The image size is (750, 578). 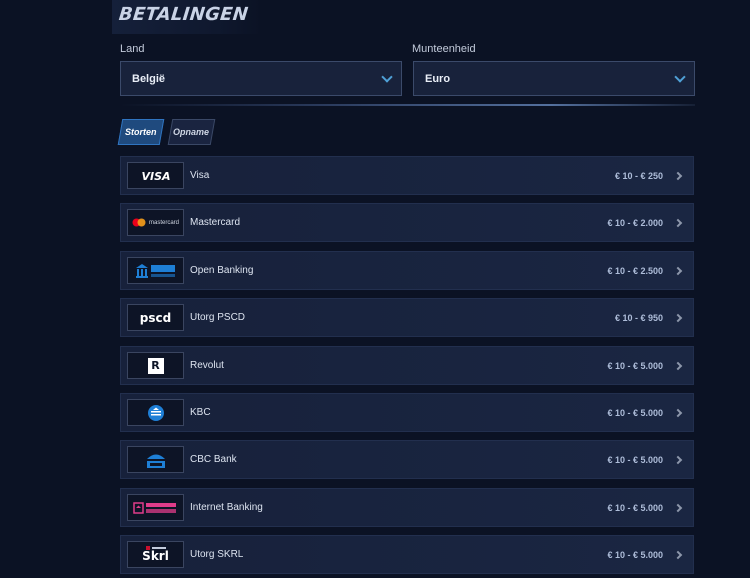 What do you see at coordinates (207, 365) in the screenshot?
I see `payment-method-name: Revolut` at bounding box center [207, 365].